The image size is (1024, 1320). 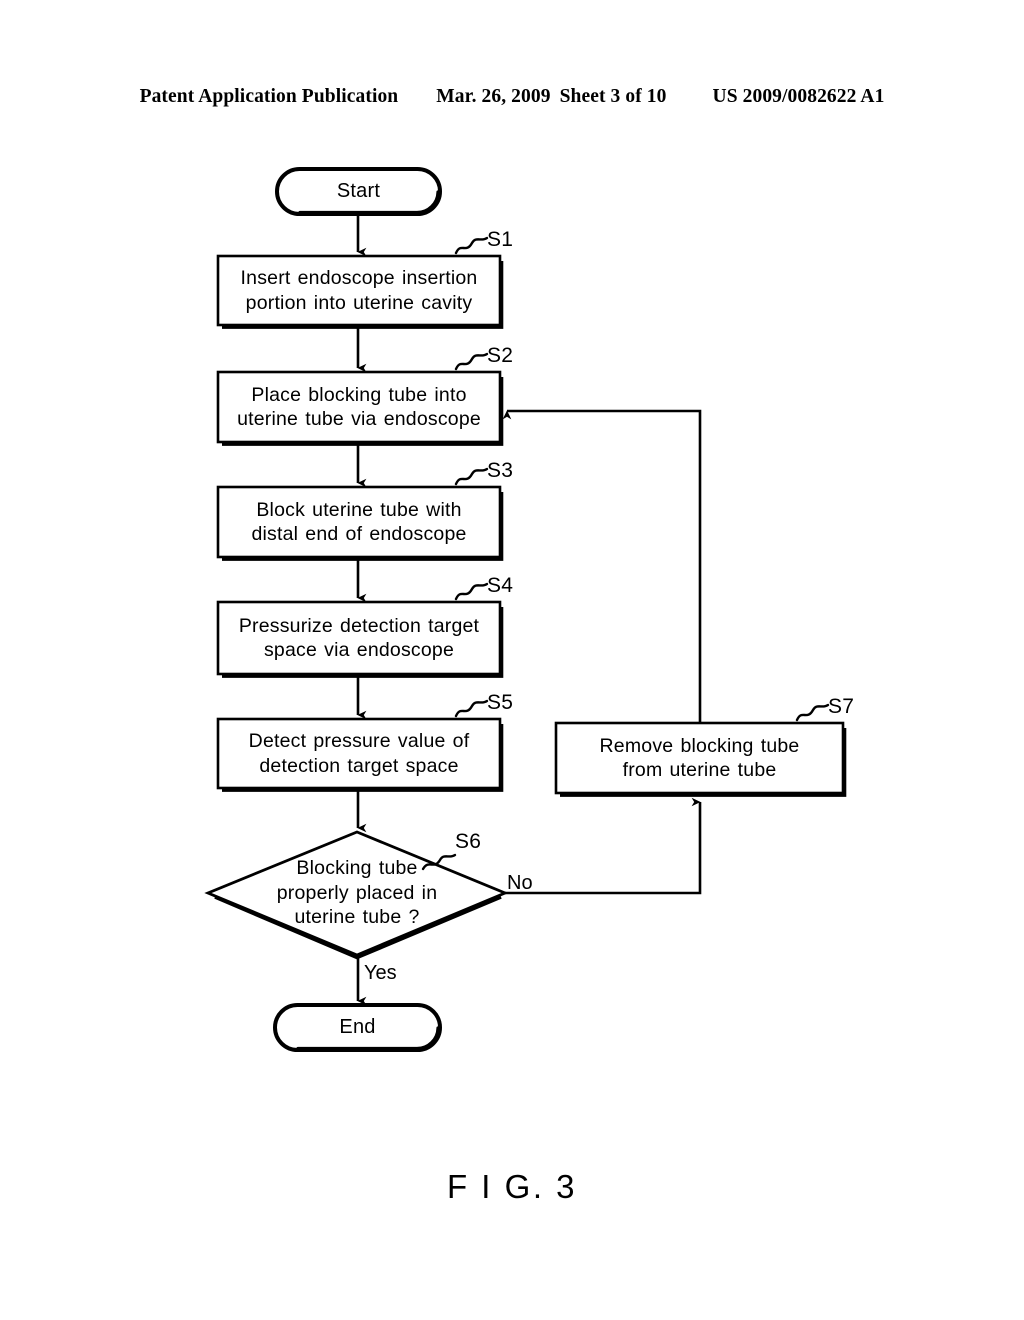 What do you see at coordinates (359, 638) in the screenshot?
I see `step-s4-shape` at bounding box center [359, 638].